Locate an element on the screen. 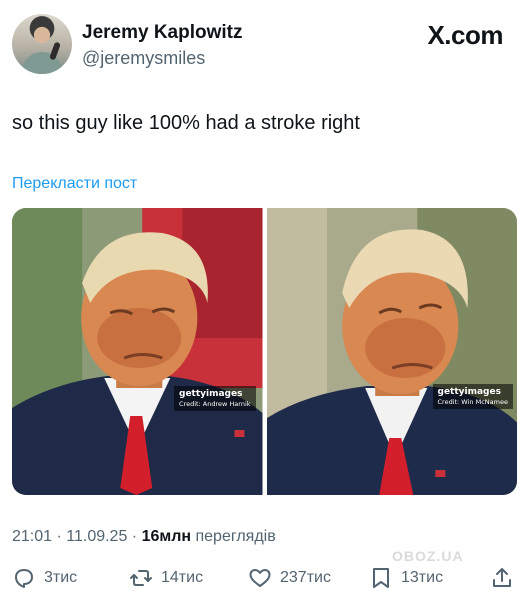 The height and width of the screenshot is (600, 529). action-bar: 3тис 14тис 237тис 13тис is located at coordinates (264, 581).